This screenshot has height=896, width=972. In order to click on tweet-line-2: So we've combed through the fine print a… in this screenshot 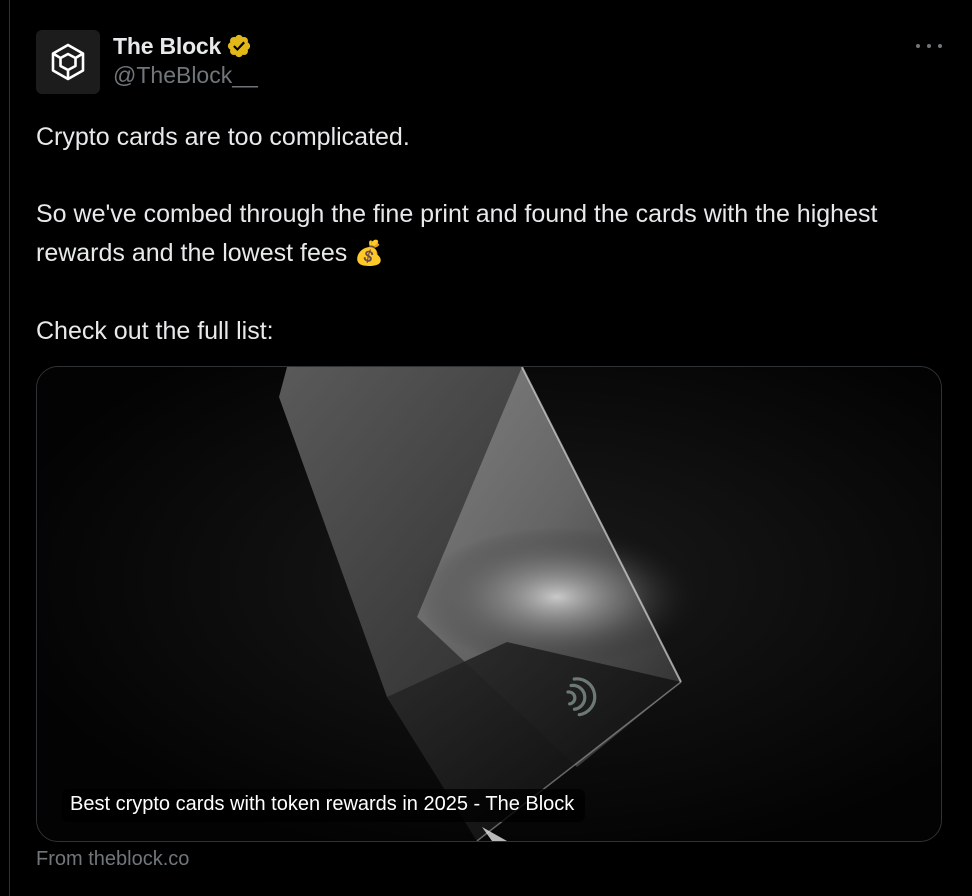, I will do `click(460, 233)`.